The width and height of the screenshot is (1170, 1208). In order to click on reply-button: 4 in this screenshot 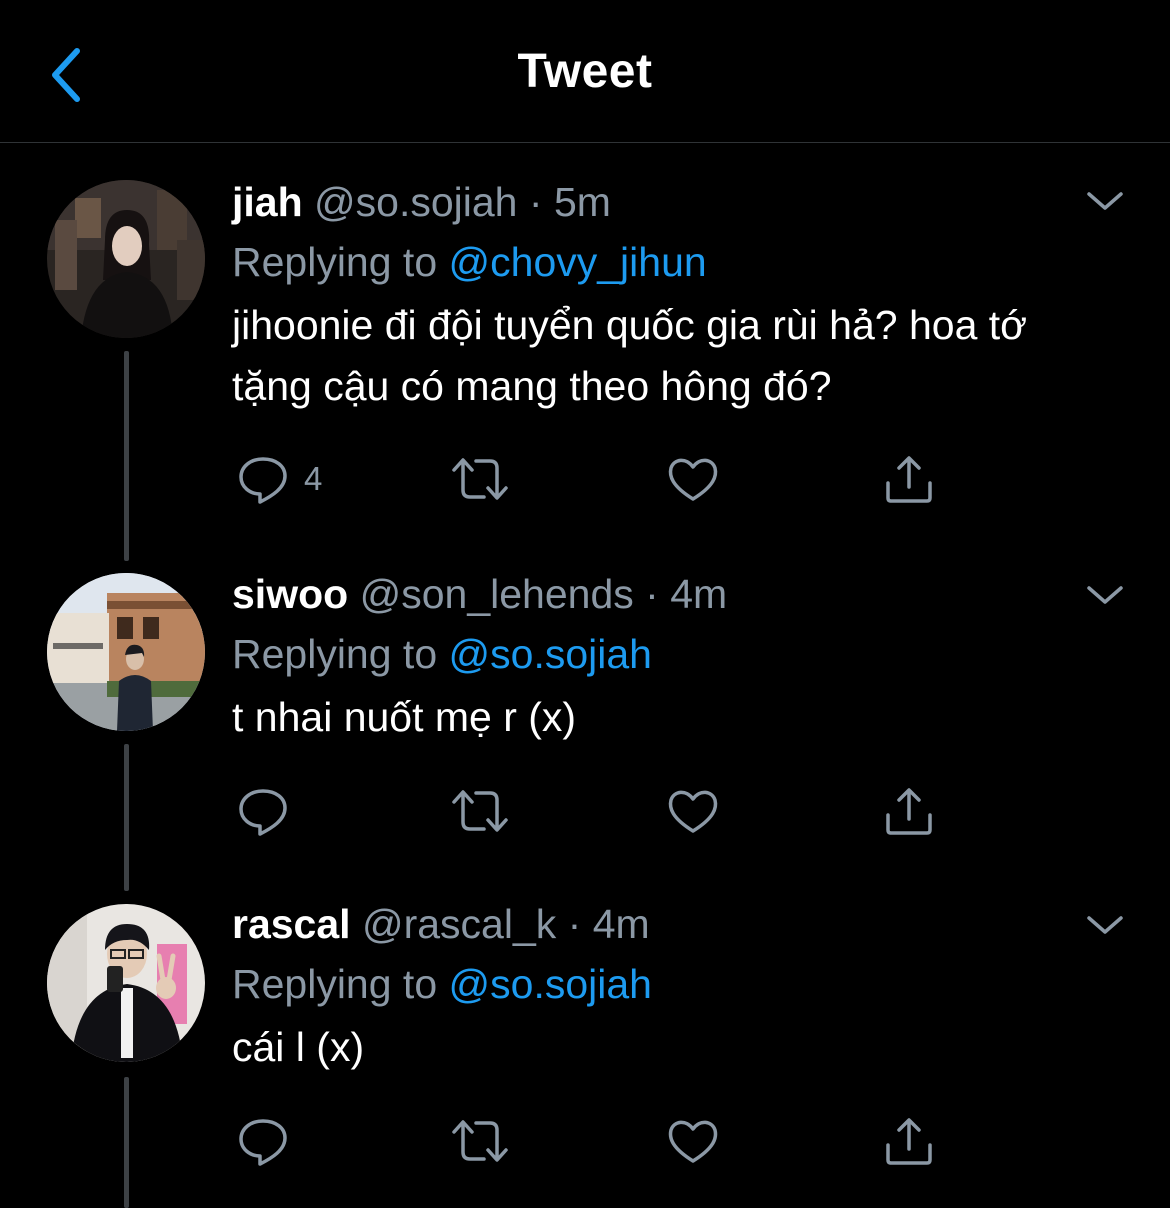, I will do `click(279, 479)`.